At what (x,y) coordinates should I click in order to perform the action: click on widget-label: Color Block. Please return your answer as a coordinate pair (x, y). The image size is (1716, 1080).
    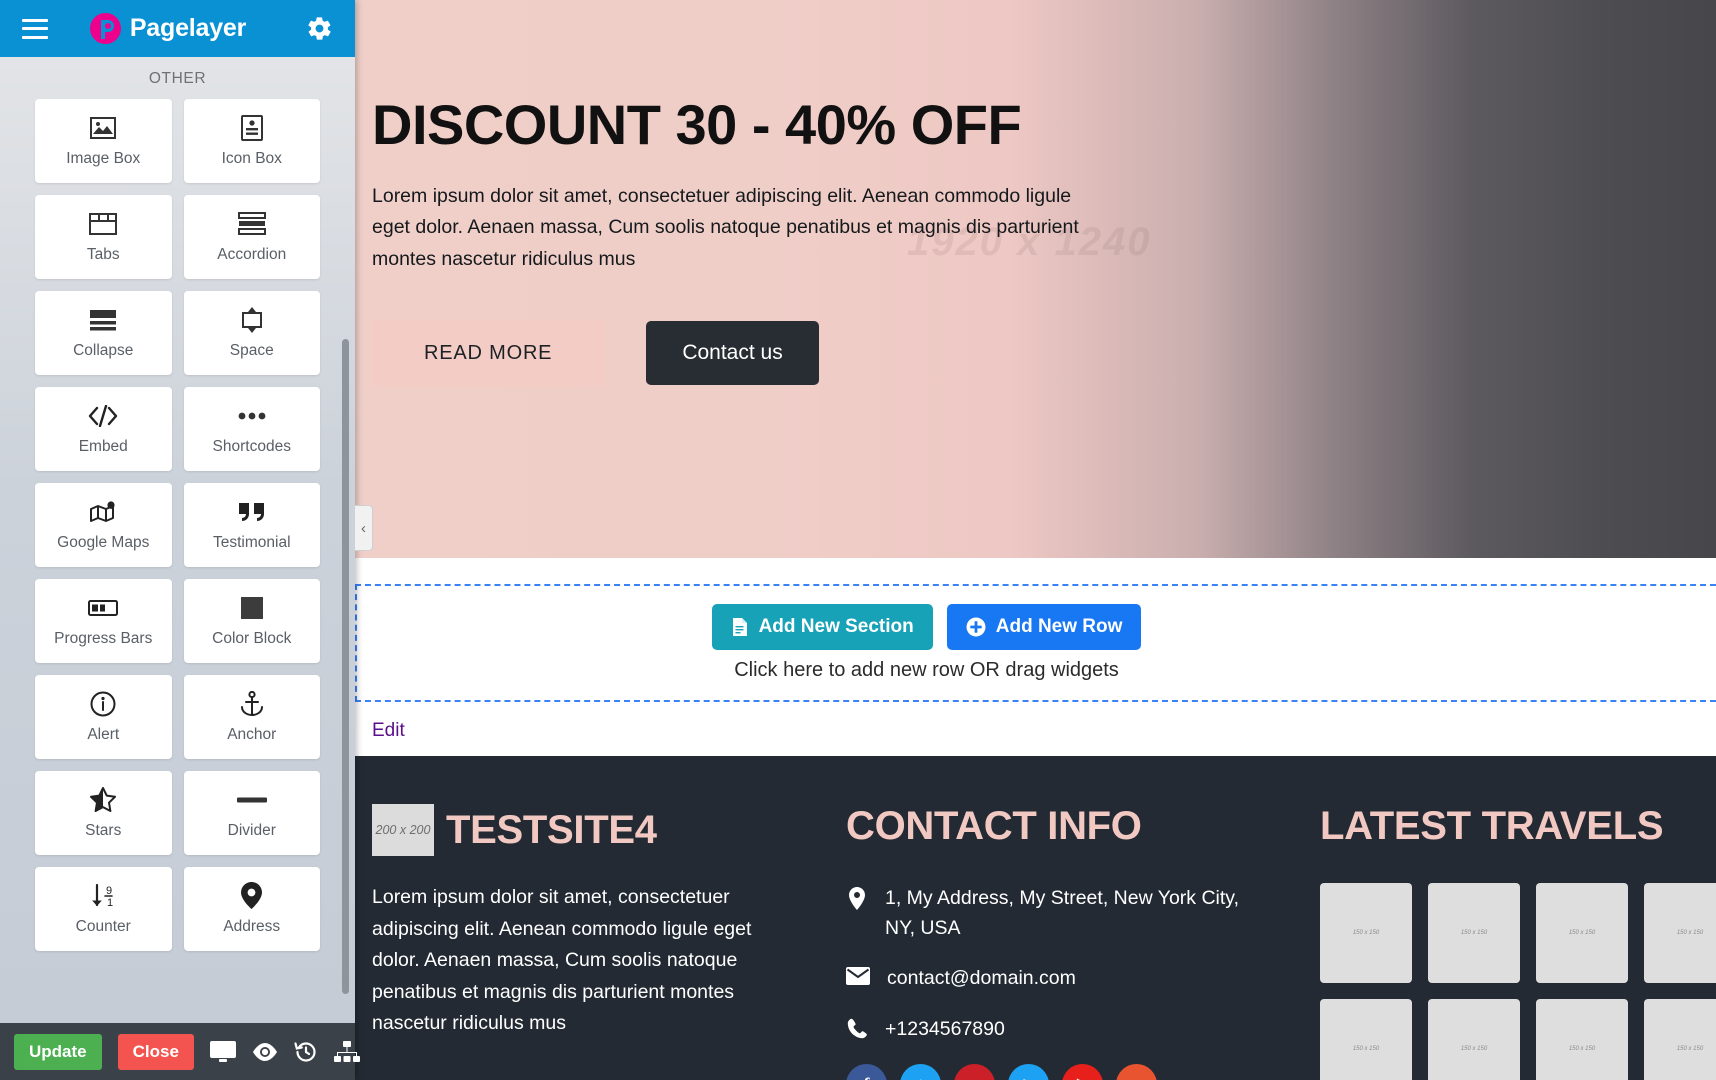
    Looking at the image, I should click on (252, 638).